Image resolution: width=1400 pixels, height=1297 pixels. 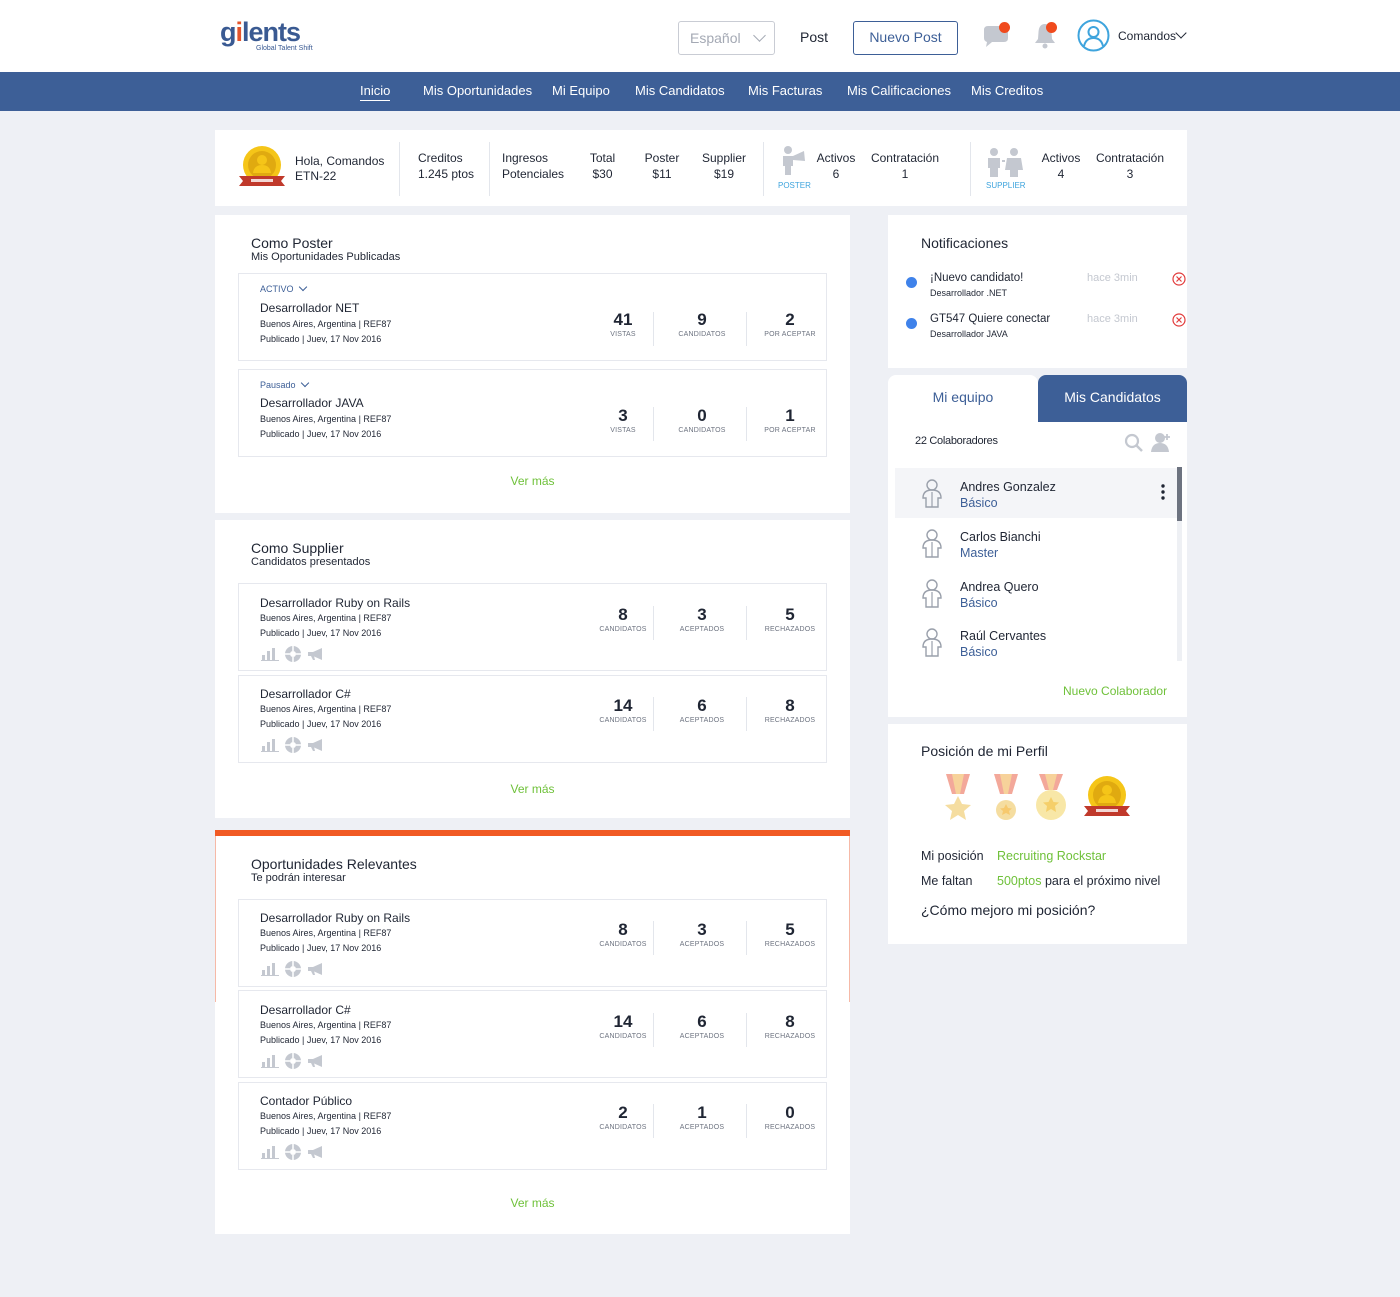 I want to click on nav-item-candidatos: Mis Candidatos, so click(x=680, y=90).